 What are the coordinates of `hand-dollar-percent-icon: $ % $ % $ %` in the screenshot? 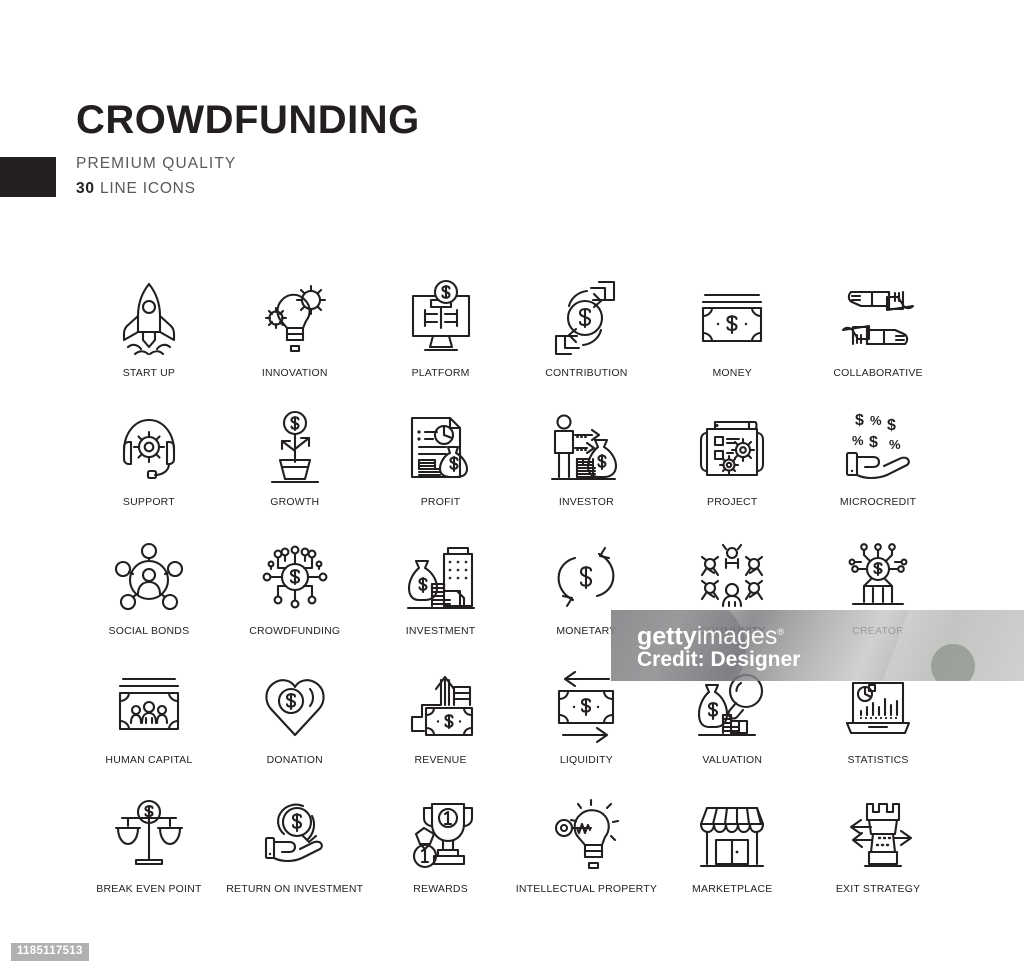 It's located at (878, 447).